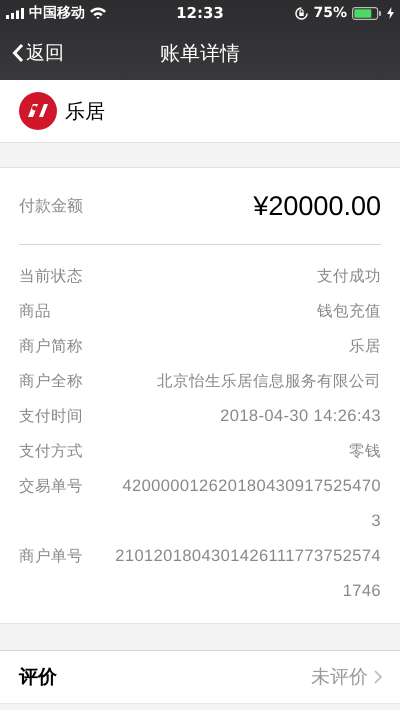 Image resolution: width=400 pixels, height=710 pixels. Describe the element at coordinates (378, 677) in the screenshot. I see `chevron-right-icon` at that location.